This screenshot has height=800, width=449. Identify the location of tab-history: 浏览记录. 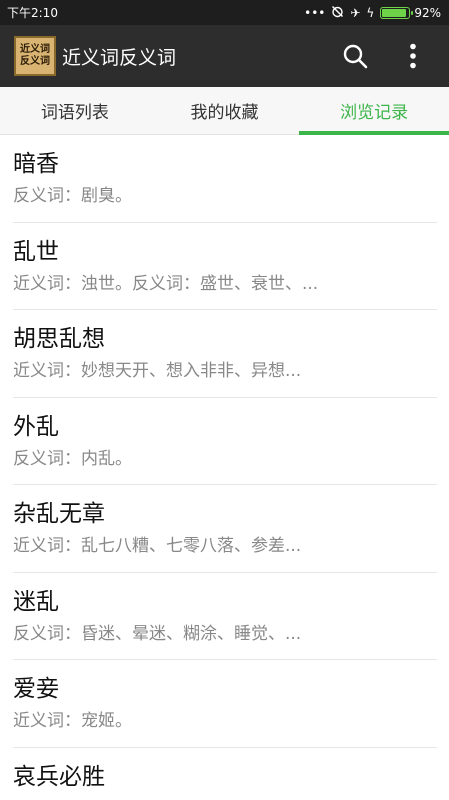
(374, 111).